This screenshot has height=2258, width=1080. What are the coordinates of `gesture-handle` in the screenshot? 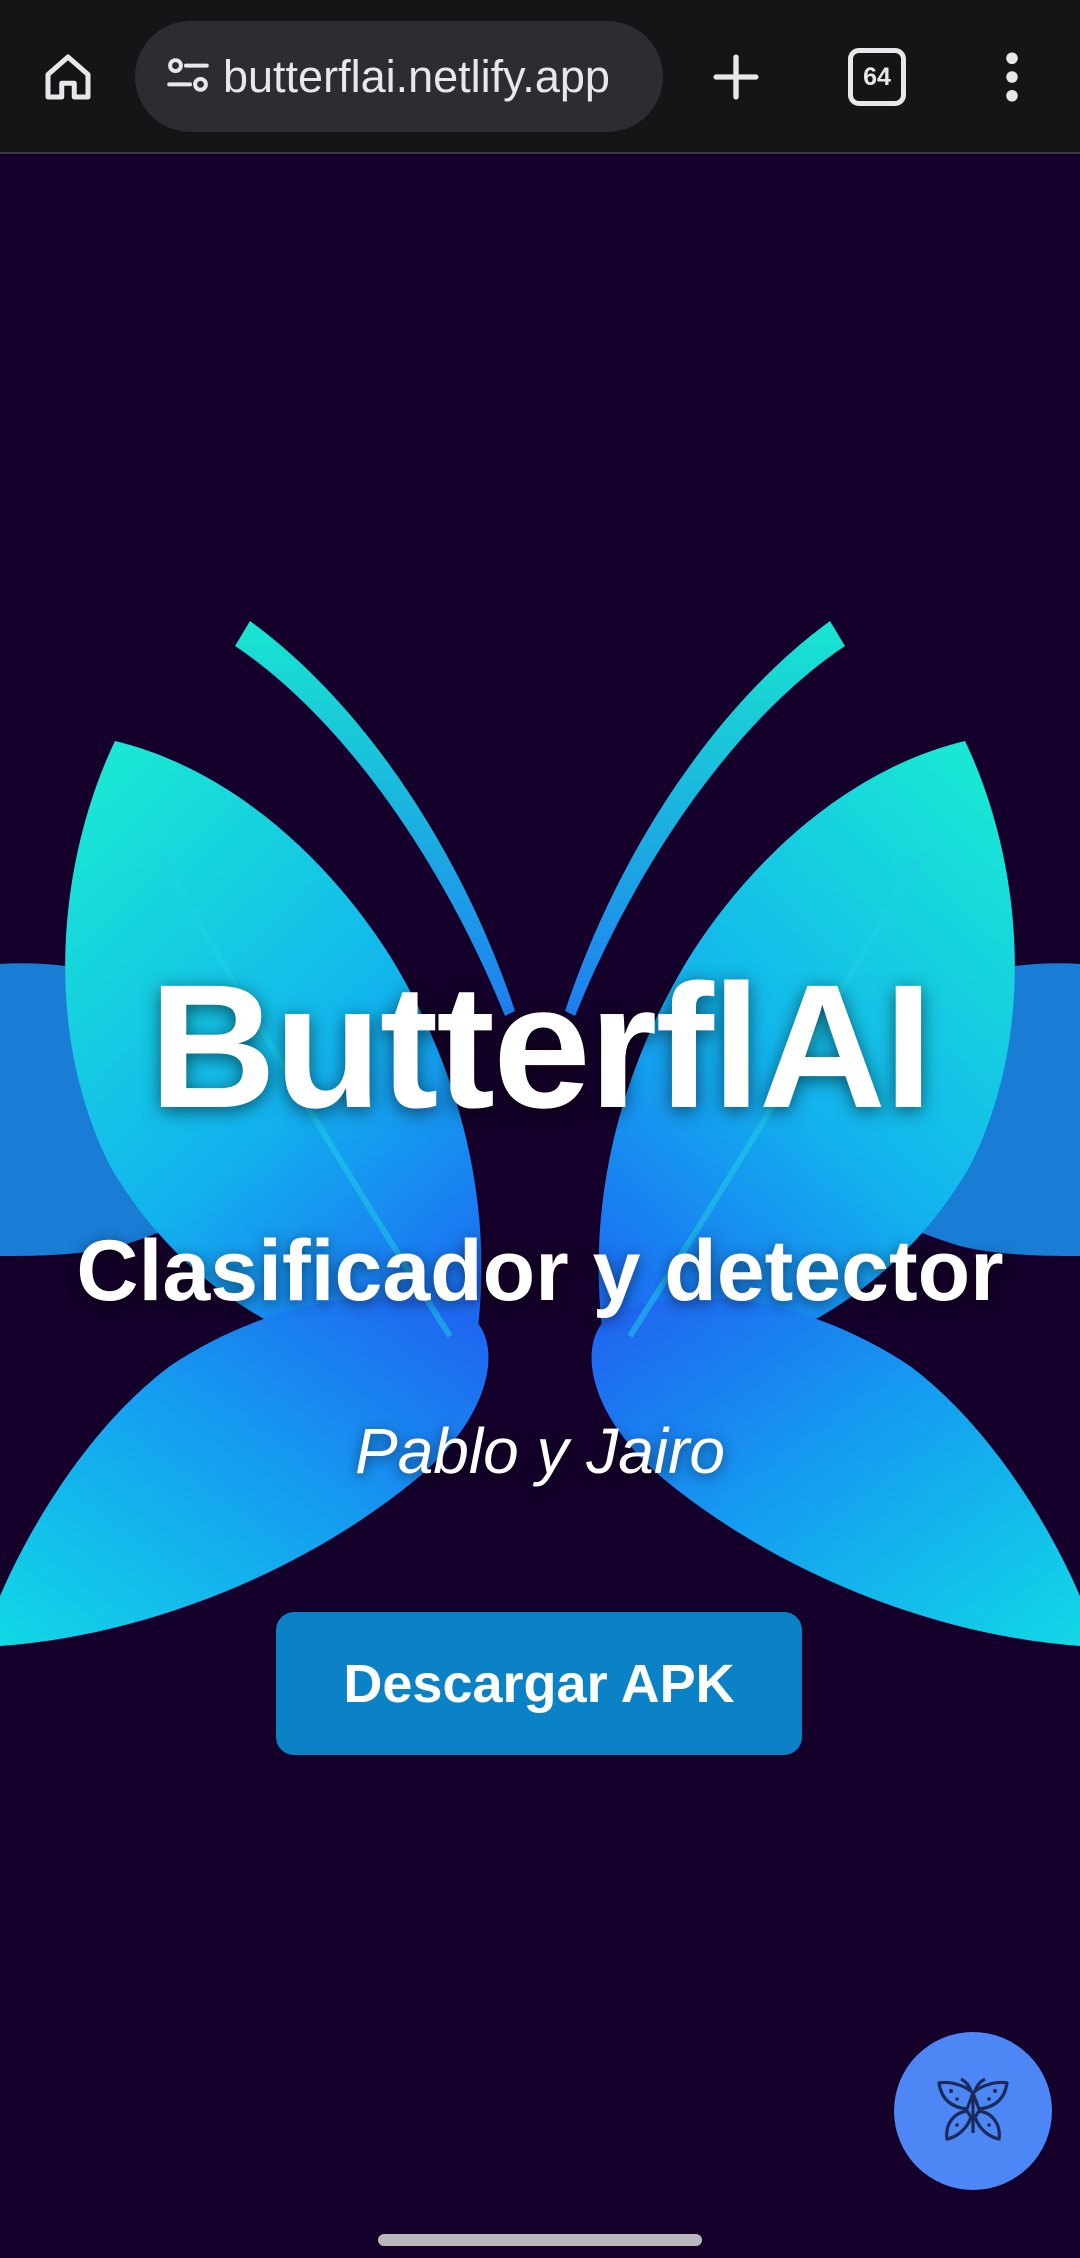 It's located at (540, 2240).